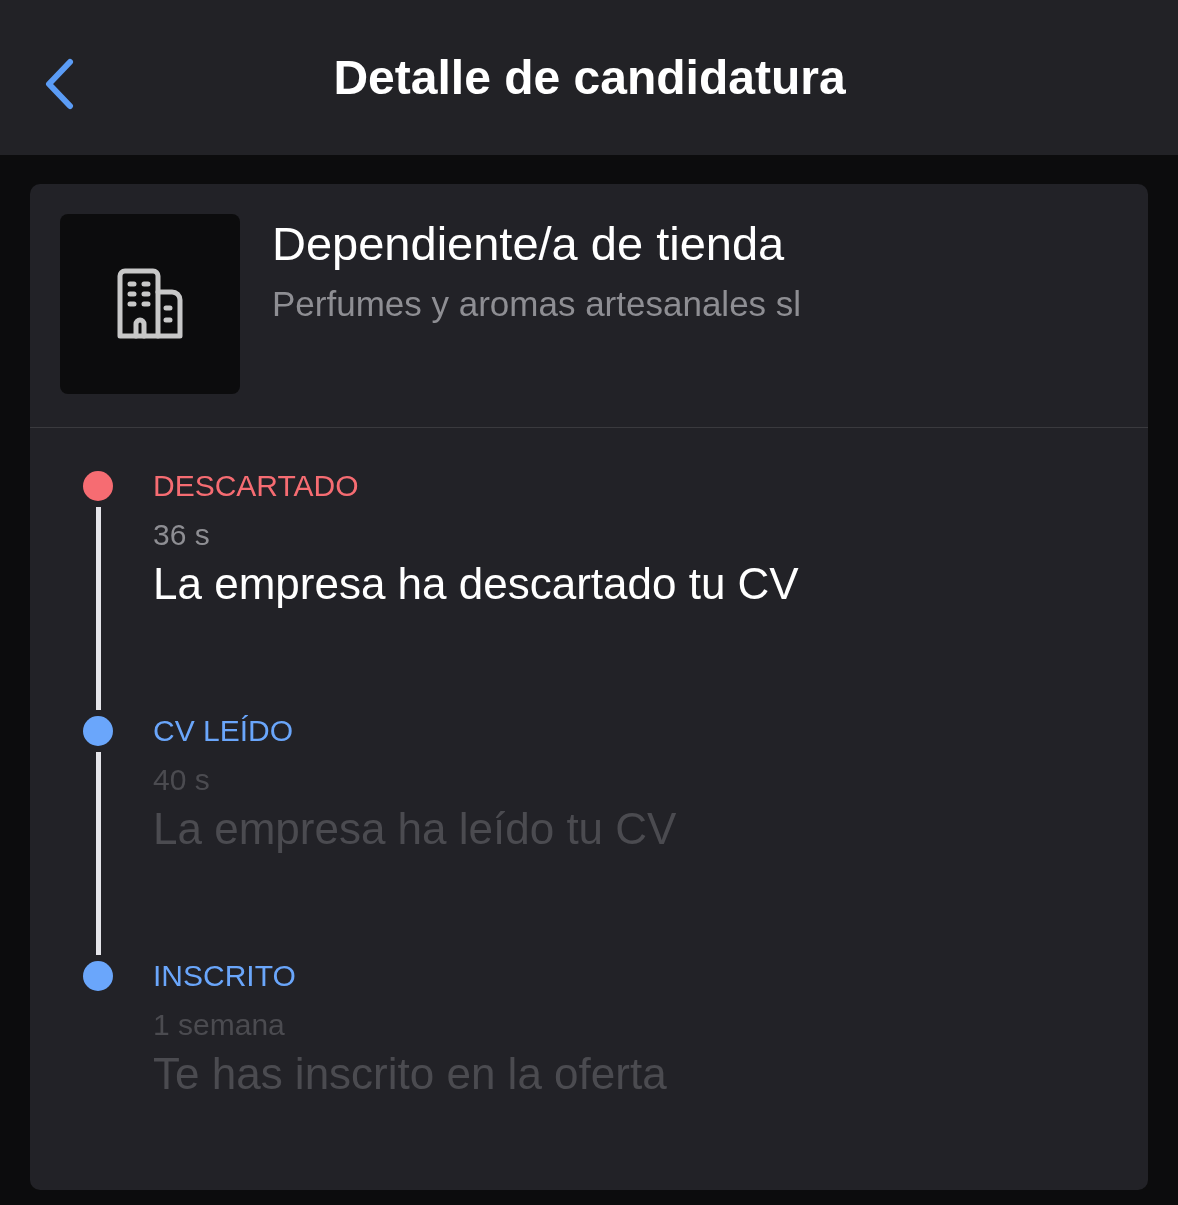 This screenshot has height=1205, width=1178. I want to click on back-icon, so click(59, 84).